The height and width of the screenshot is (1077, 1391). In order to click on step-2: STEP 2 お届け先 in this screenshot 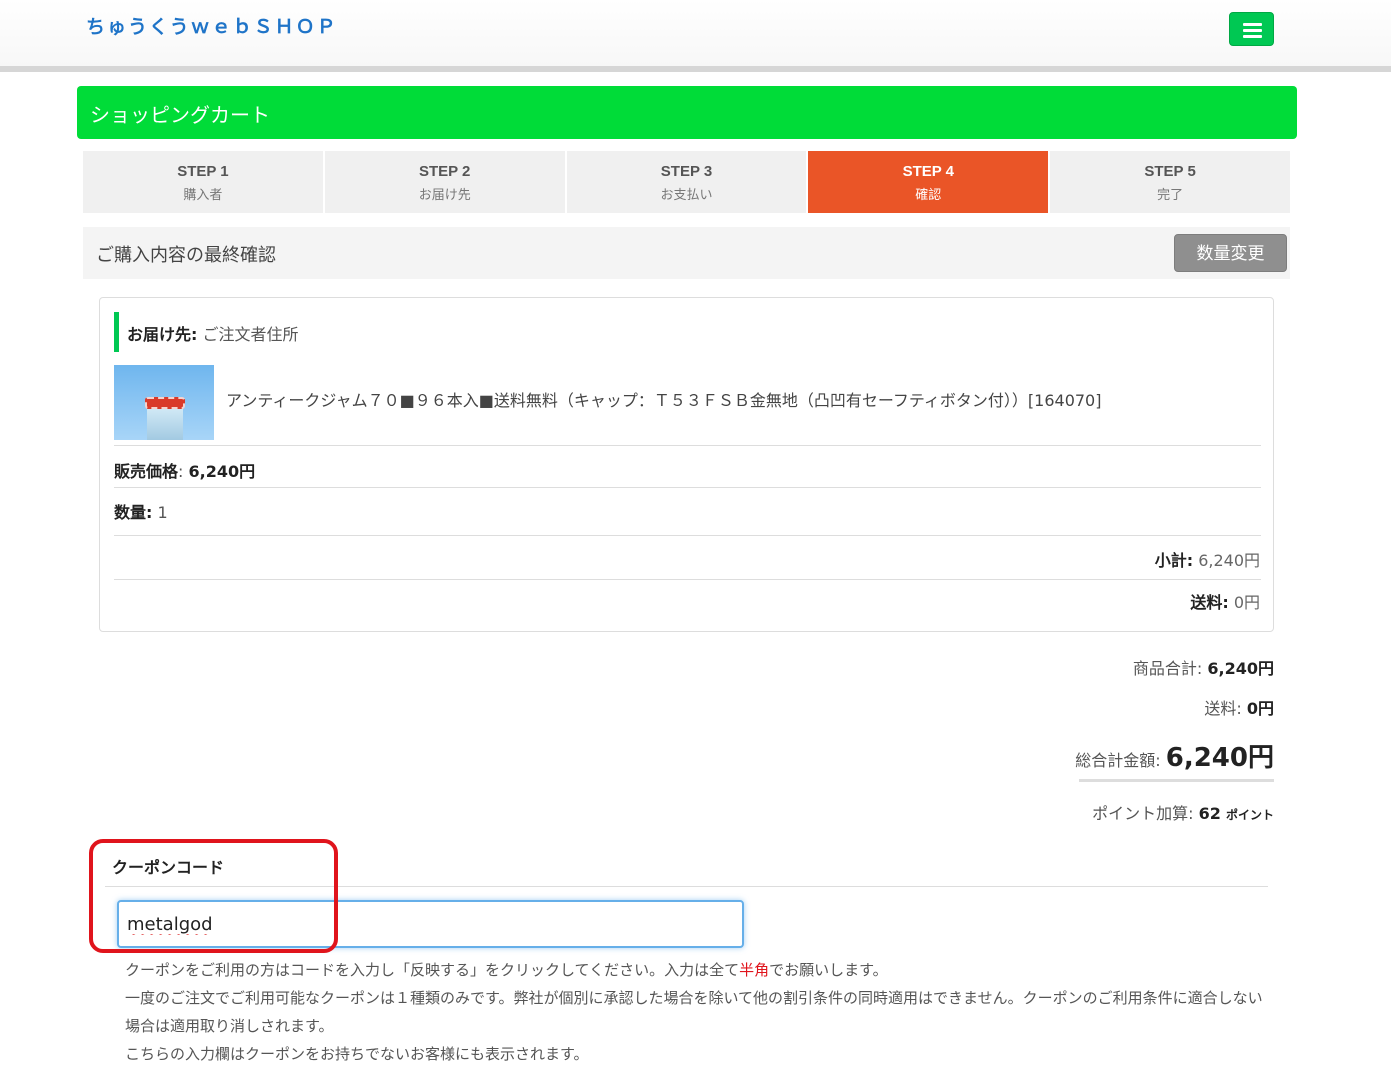, I will do `click(445, 182)`.